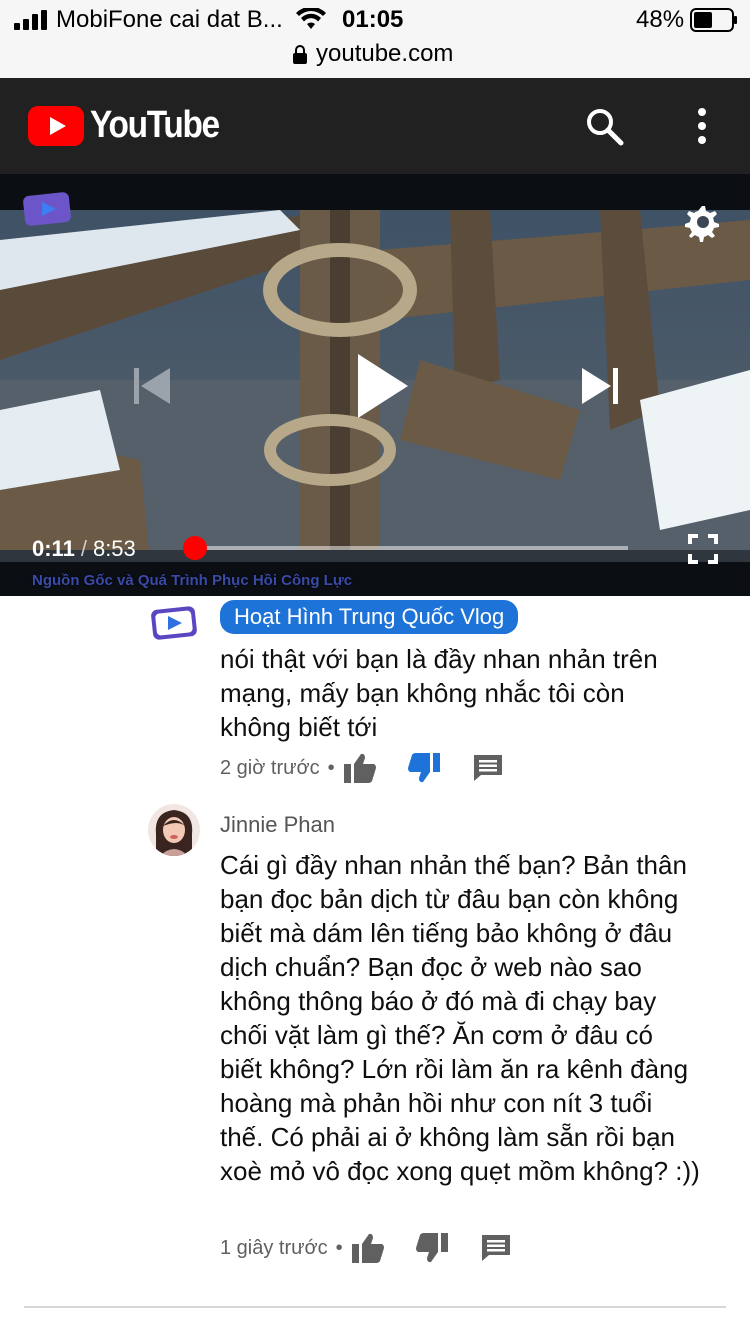 Image resolution: width=750 pixels, height=1334 pixels. I want to click on channel-logo-icon, so click(47, 209).